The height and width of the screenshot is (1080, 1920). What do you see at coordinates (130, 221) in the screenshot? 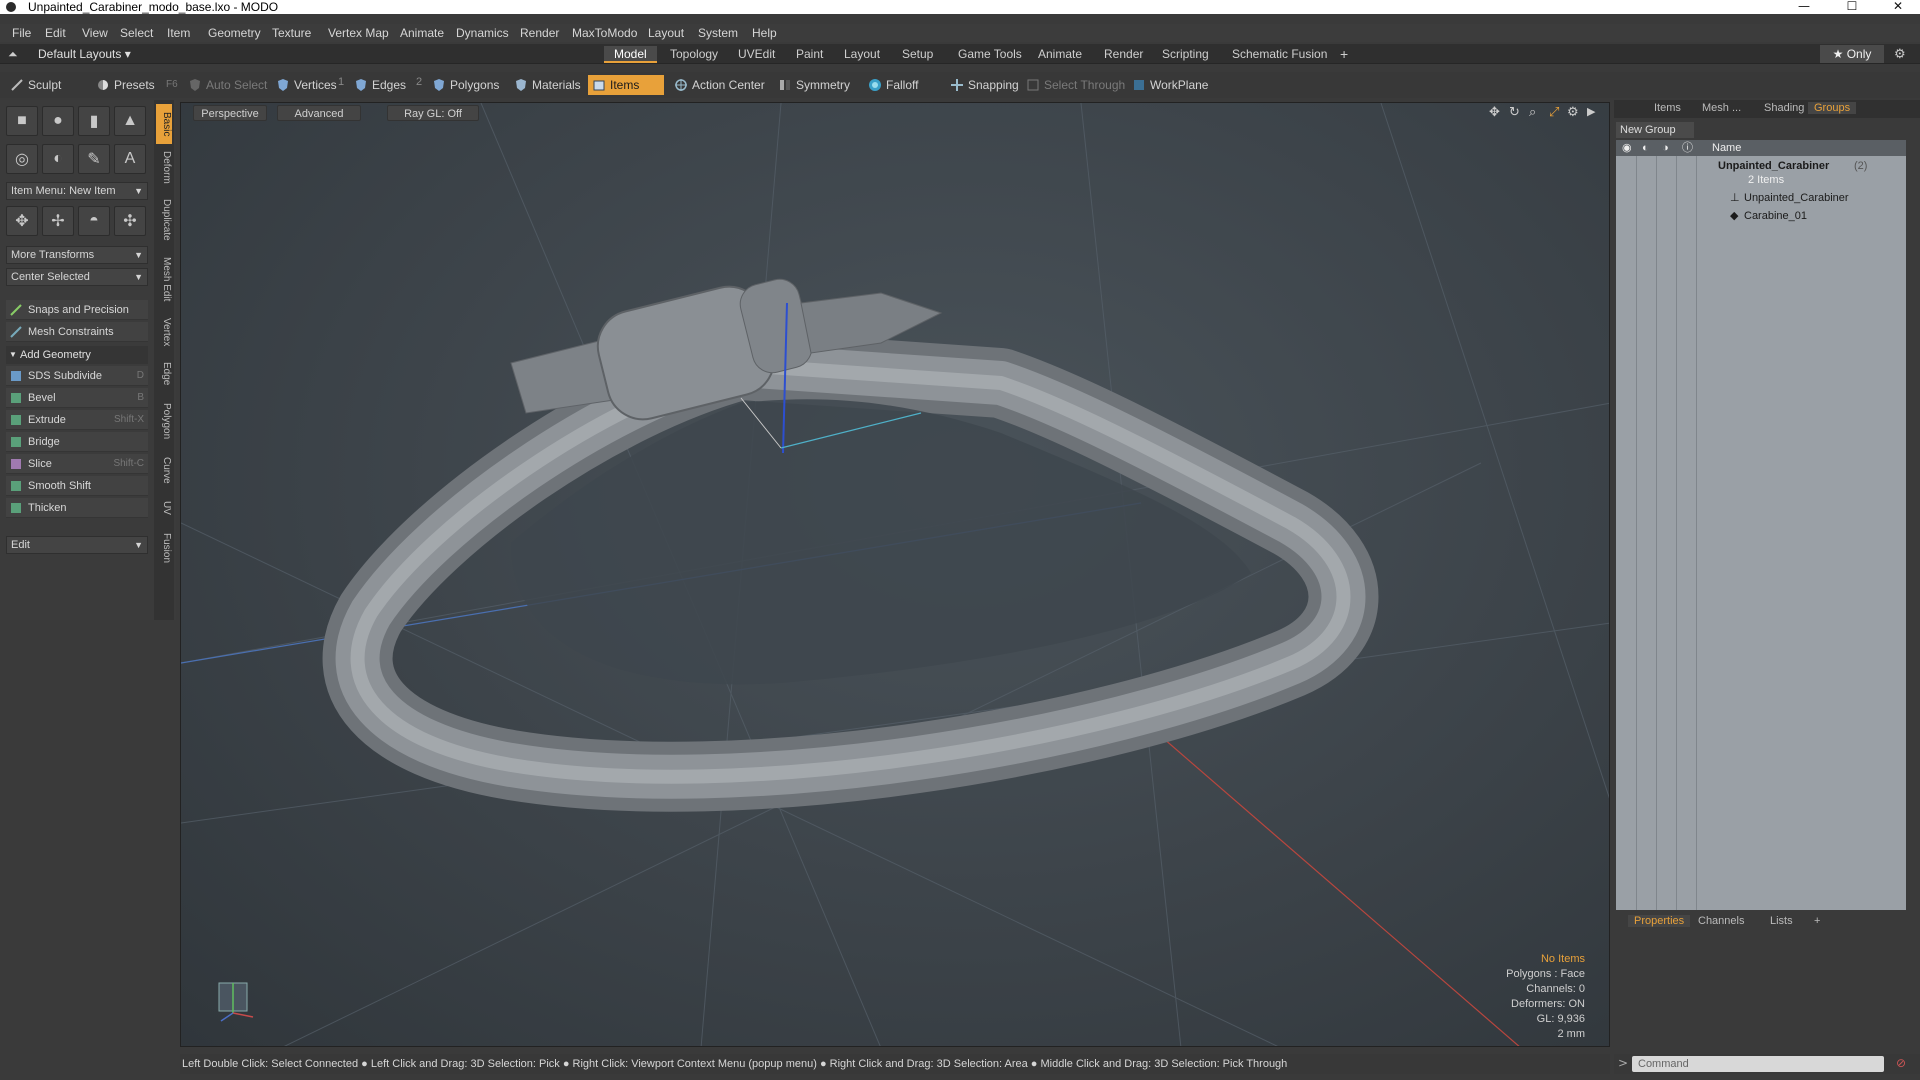
I see `transform-icon: ✣` at bounding box center [130, 221].